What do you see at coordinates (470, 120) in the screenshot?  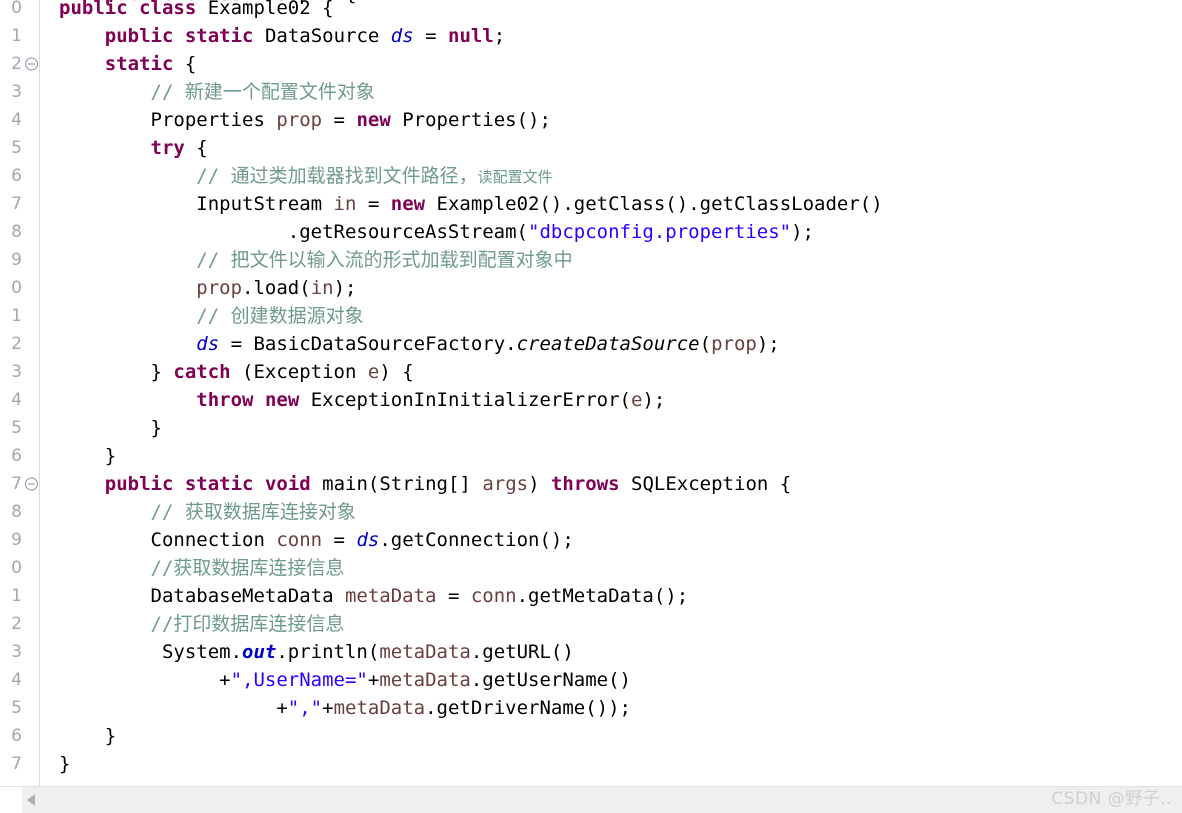 I see `code-token: Properties();` at bounding box center [470, 120].